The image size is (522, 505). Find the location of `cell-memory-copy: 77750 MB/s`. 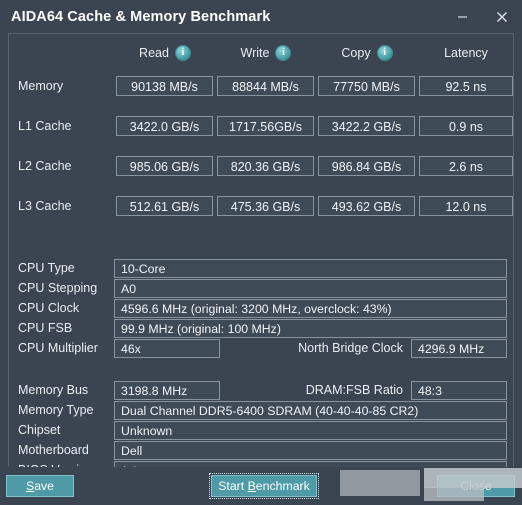

cell-memory-copy: 77750 MB/s is located at coordinates (366, 86).